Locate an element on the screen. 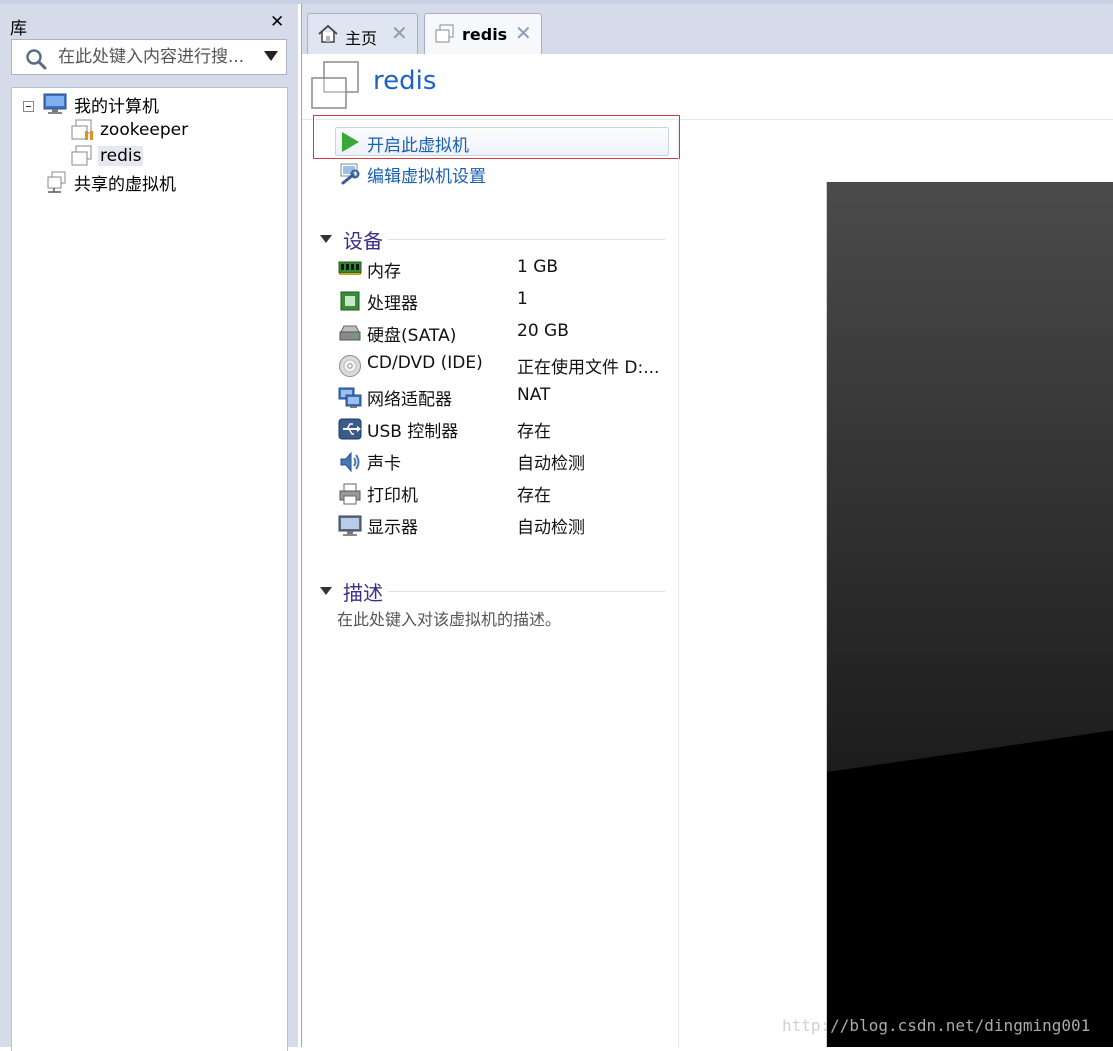  description-section-header: 描述 is located at coordinates (492, 591).